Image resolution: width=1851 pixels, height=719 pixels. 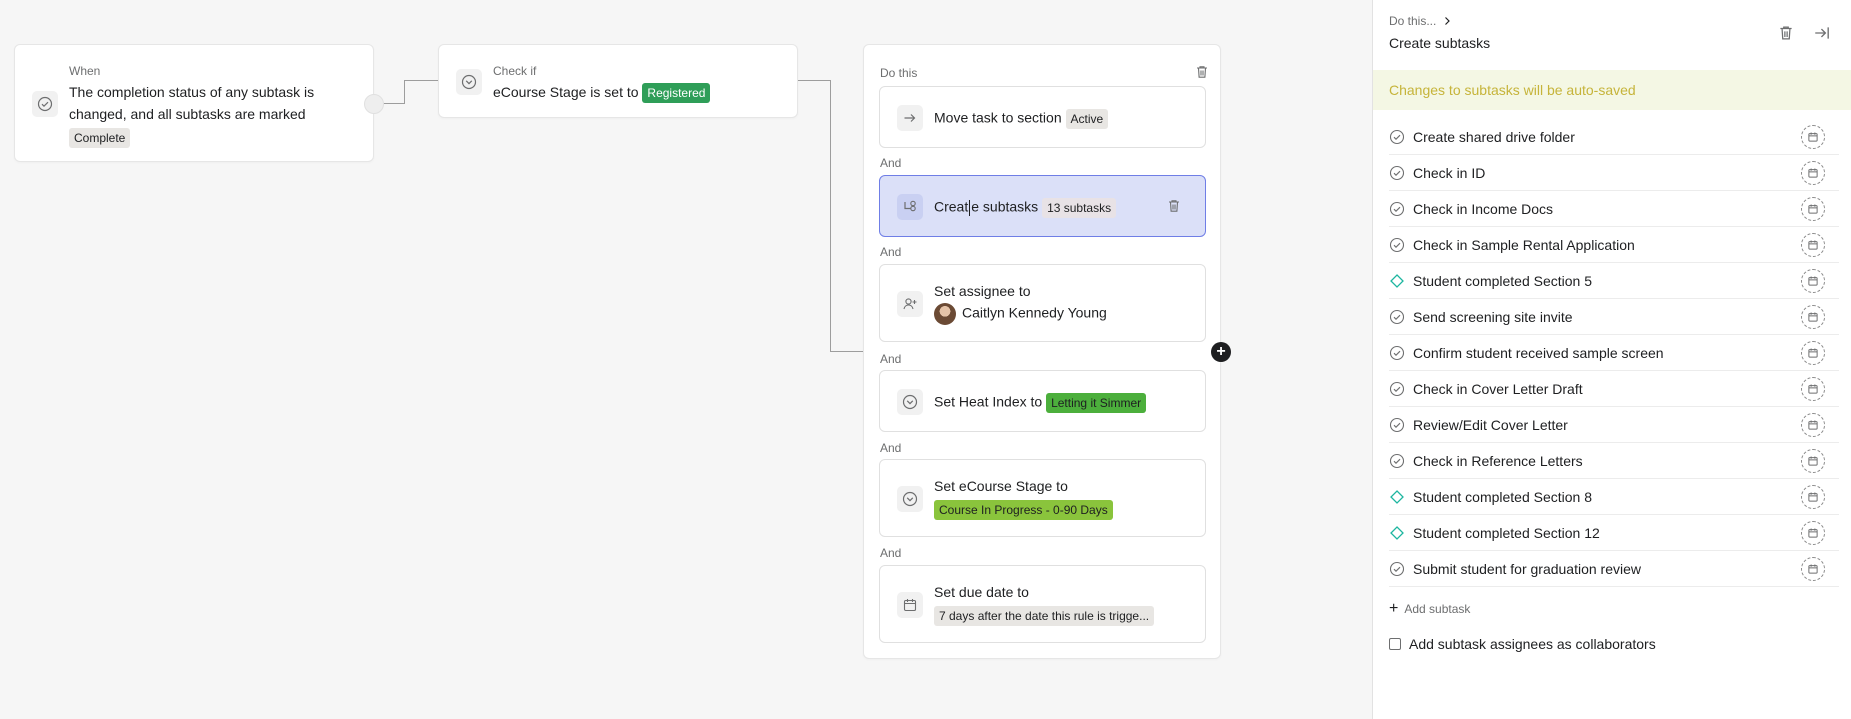 I want to click on subtask-row: Submit student for graduation review, so click(x=1614, y=569).